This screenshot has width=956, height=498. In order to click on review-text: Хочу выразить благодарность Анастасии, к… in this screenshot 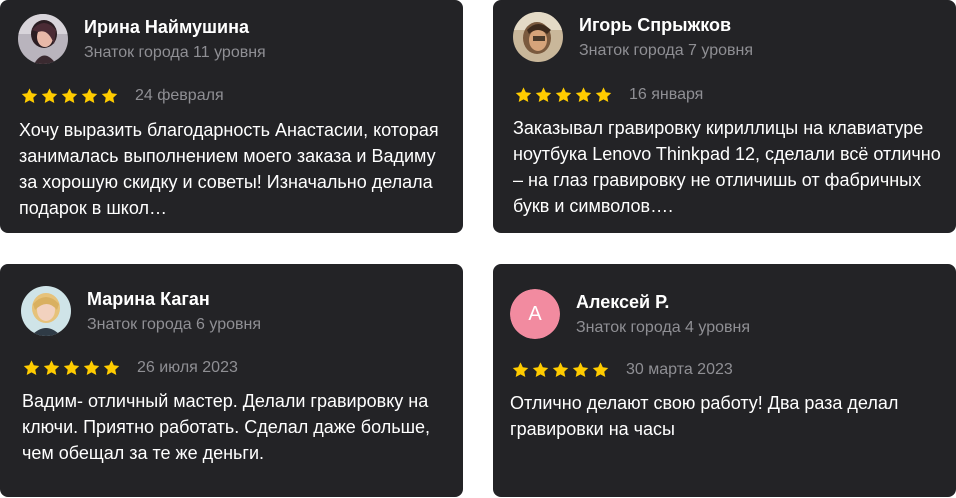, I will do `click(233, 169)`.